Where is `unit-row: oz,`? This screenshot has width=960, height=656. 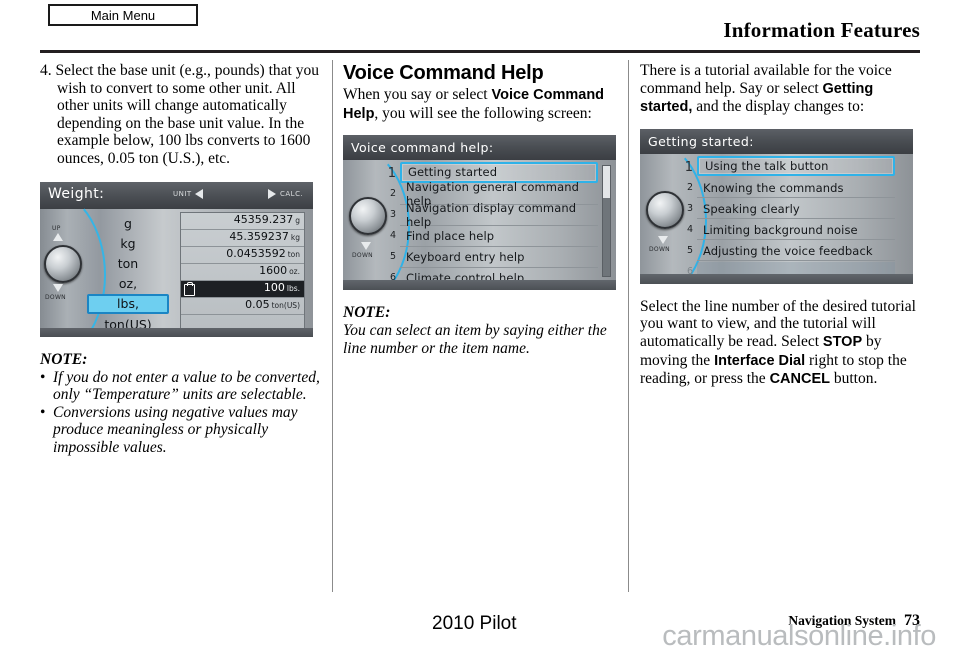
unit-row: oz, is located at coordinates (128, 284).